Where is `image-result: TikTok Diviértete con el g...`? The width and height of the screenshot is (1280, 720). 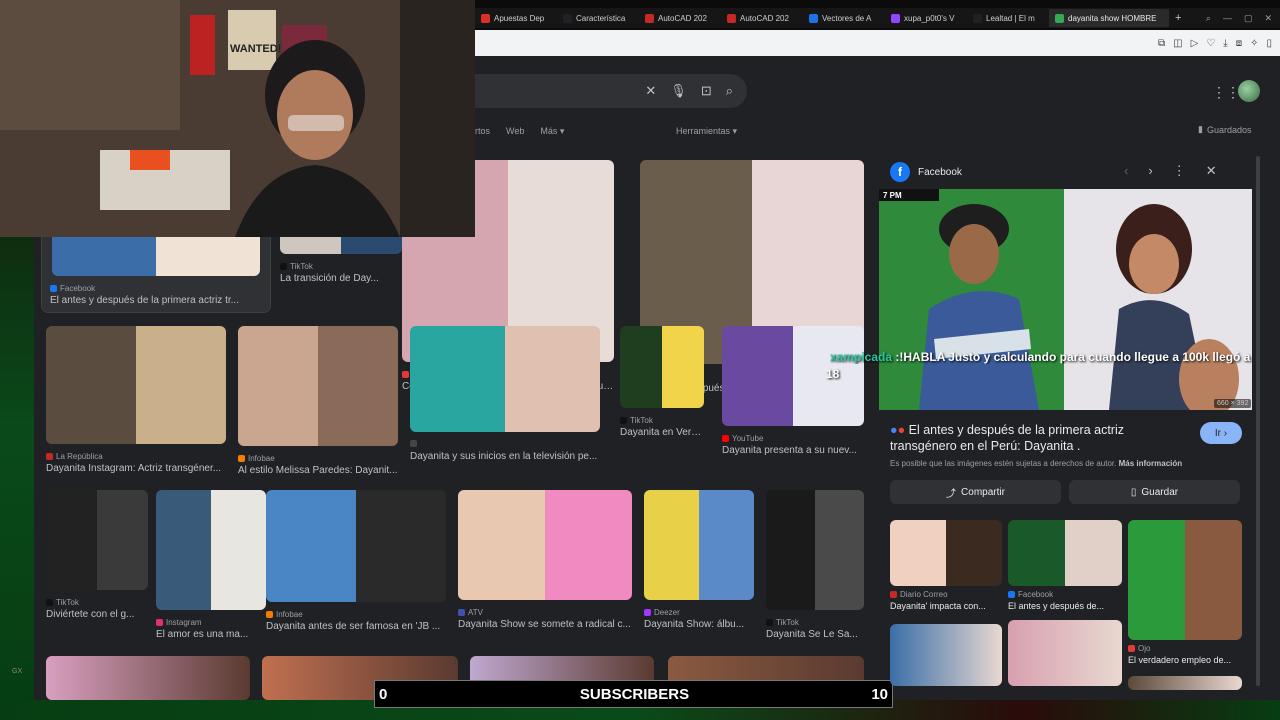
image-result: TikTok Diviértete con el g... is located at coordinates (97, 566).